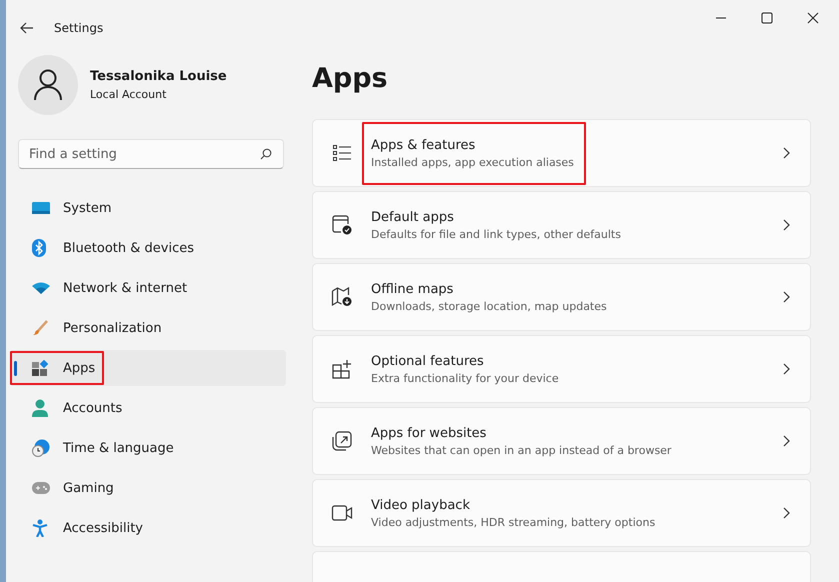 This screenshot has width=839, height=582. Describe the element at coordinates (41, 208) in the screenshot. I see `monitor-icon` at that location.